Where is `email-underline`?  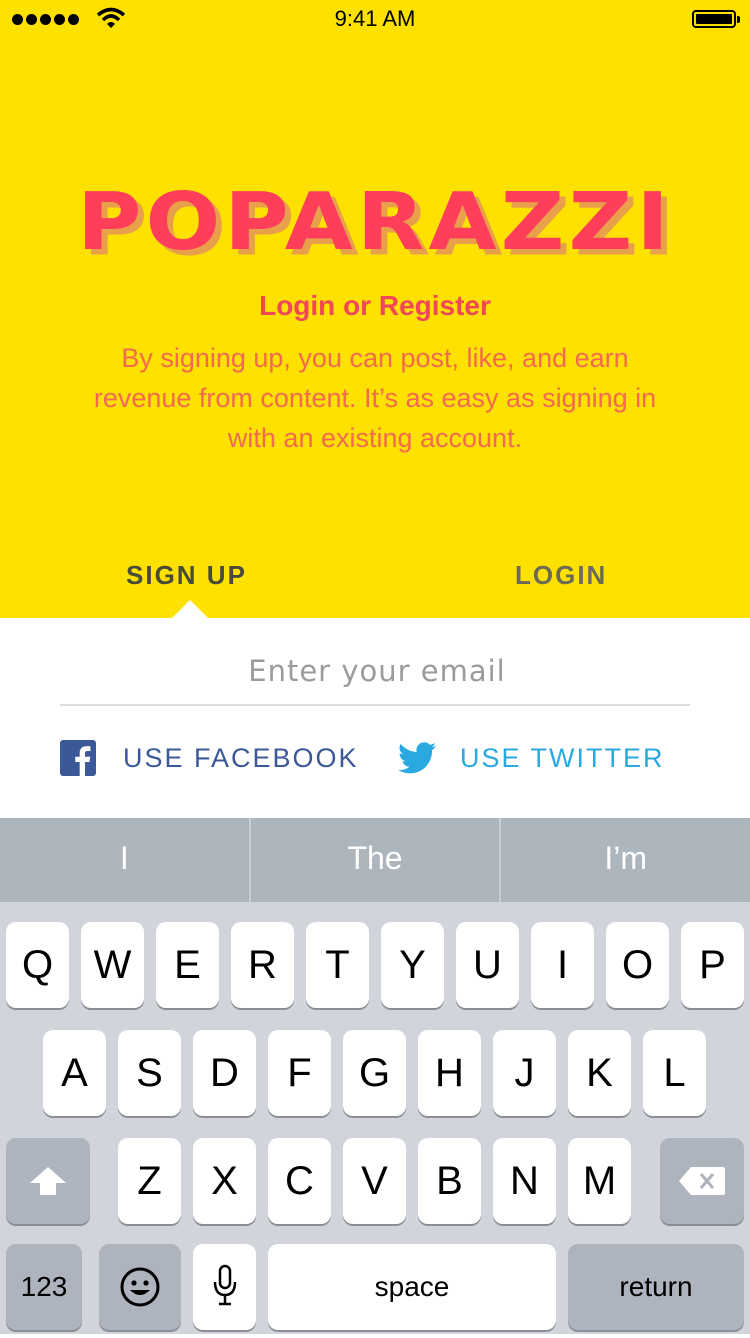 email-underline is located at coordinates (375, 705).